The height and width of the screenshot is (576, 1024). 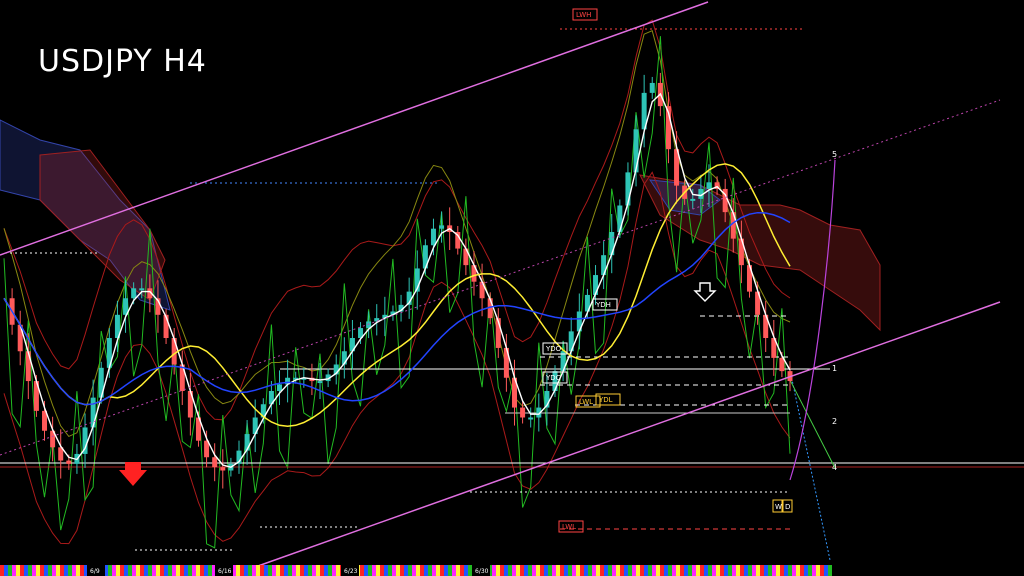 I want to click on session-strip: 6/9 6/16 6/23 6/30, so click(x=416, y=570).